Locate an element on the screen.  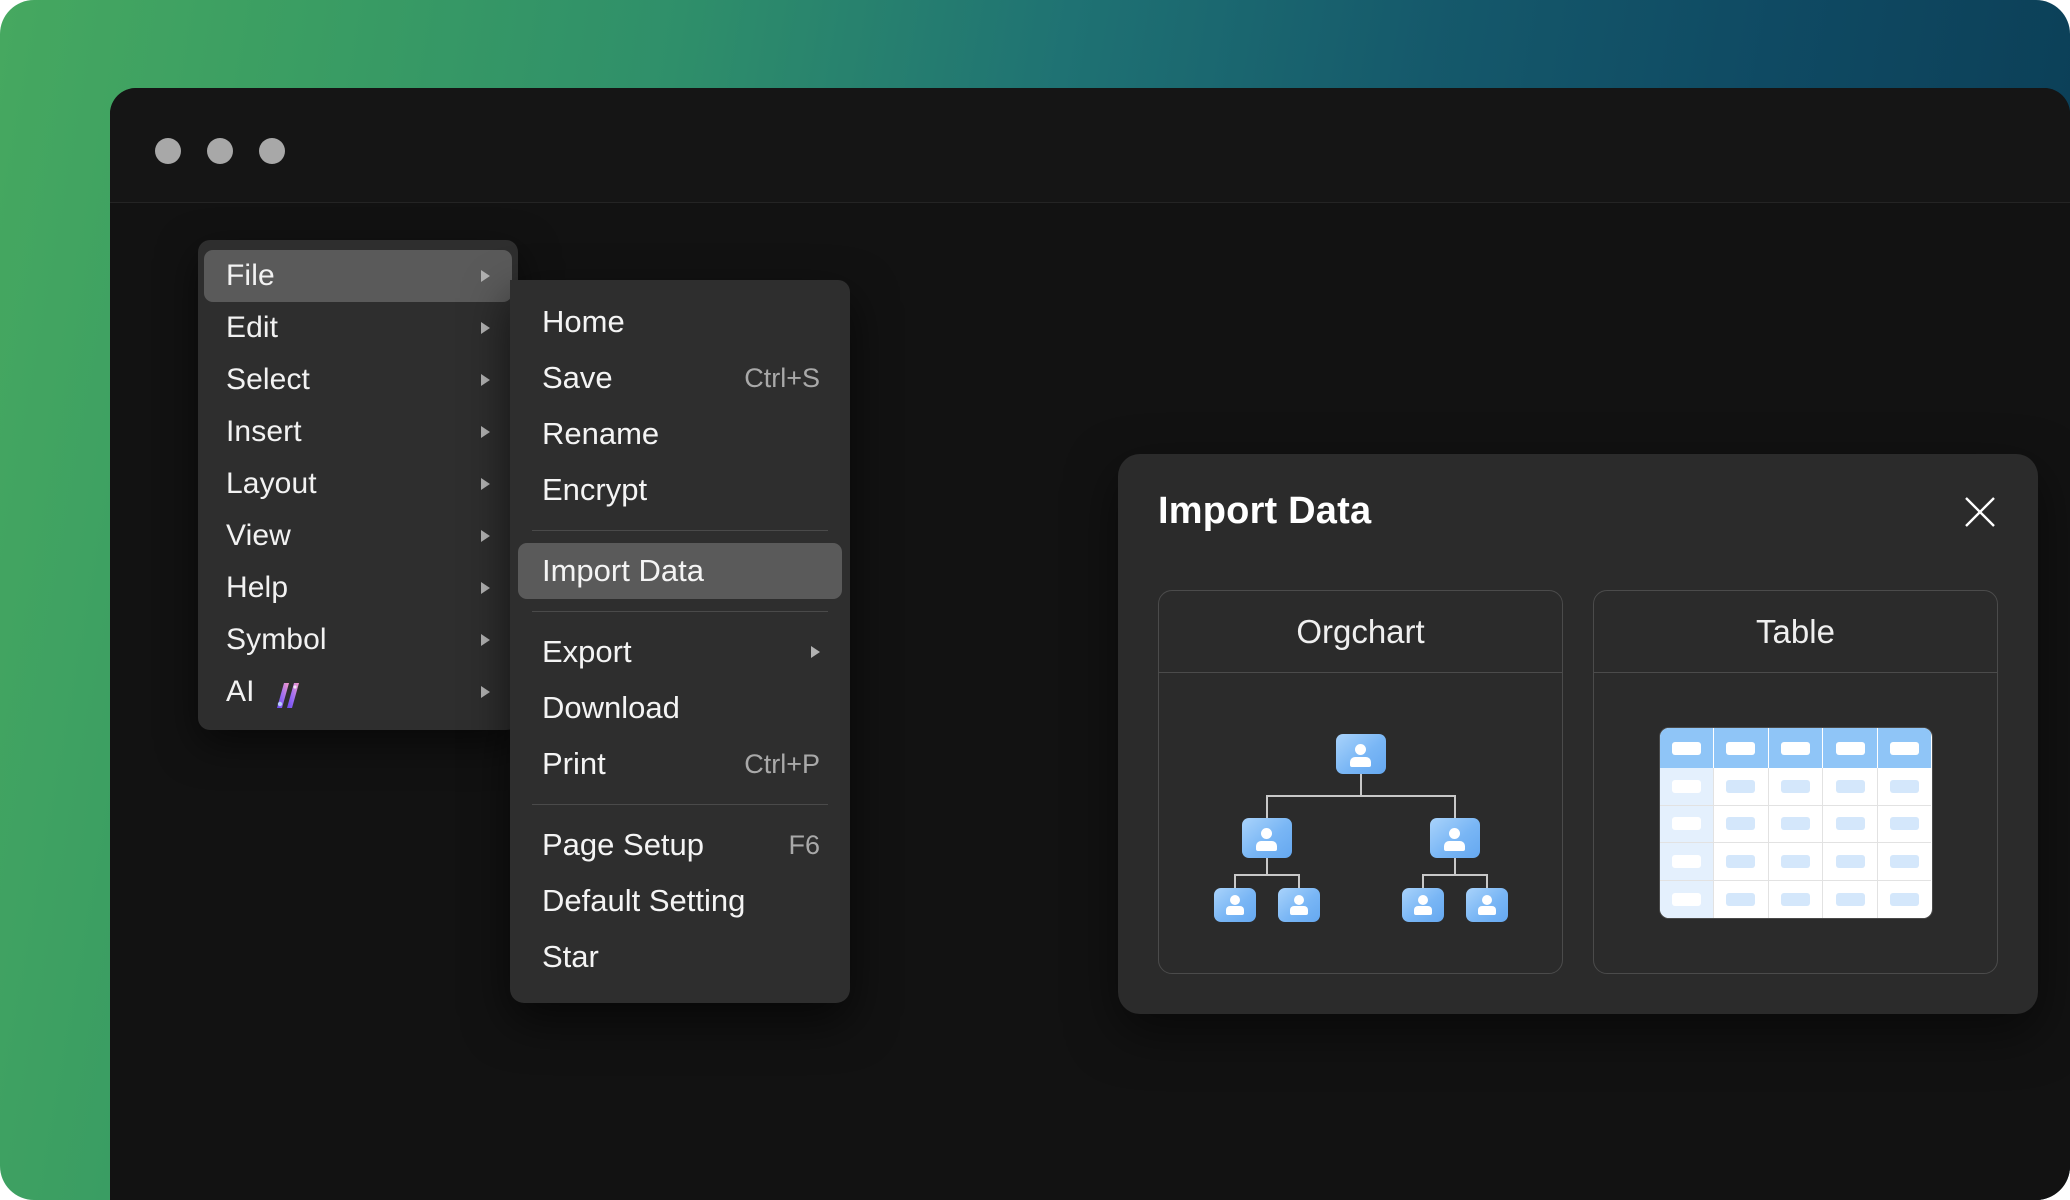
file-menu-item-encrypt: Encrypt is located at coordinates (680, 490).